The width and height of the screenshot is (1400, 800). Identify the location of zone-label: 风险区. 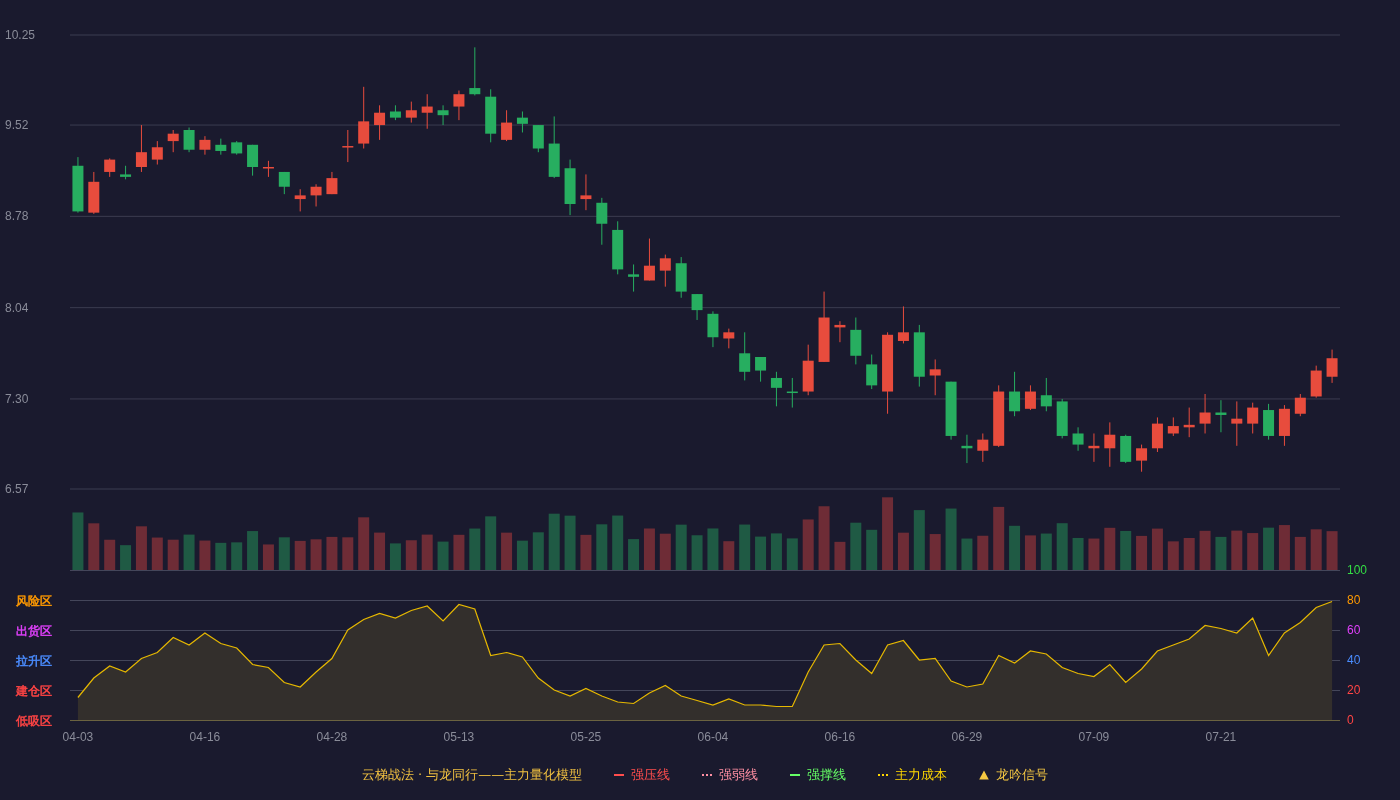
(34, 601).